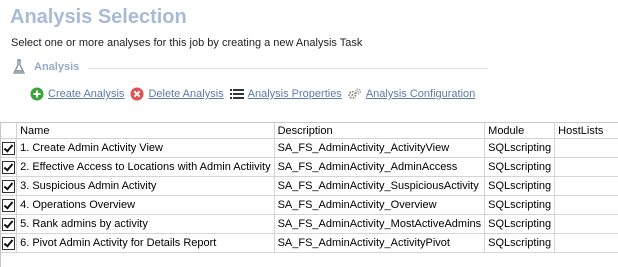 The width and height of the screenshot is (618, 267). What do you see at coordinates (380, 186) in the screenshot?
I see `row-description: SA_FS_AdminActivity_SuspiciousActivity` at bounding box center [380, 186].